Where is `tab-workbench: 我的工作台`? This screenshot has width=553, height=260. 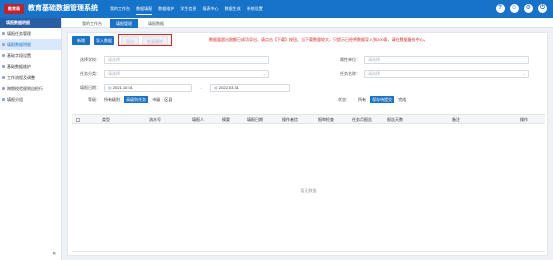
tab-workbench: 我的工作台 is located at coordinates (92, 23).